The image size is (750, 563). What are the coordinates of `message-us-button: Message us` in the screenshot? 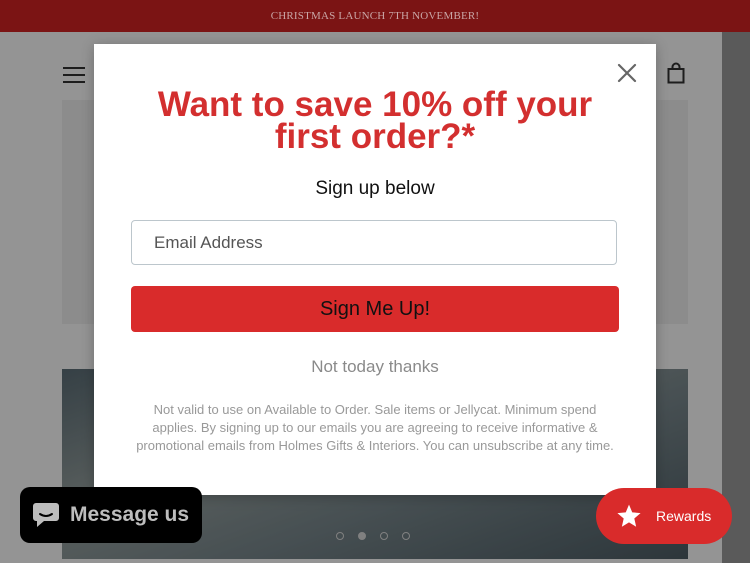 It's located at (111, 515).